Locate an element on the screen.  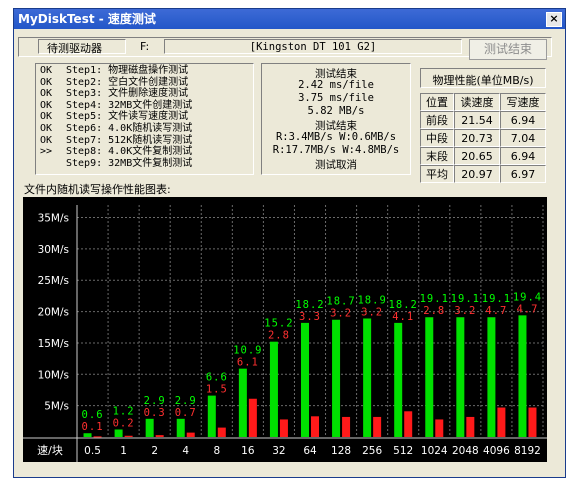
y-tick-label: 15M/s is located at coordinates (53, 344).